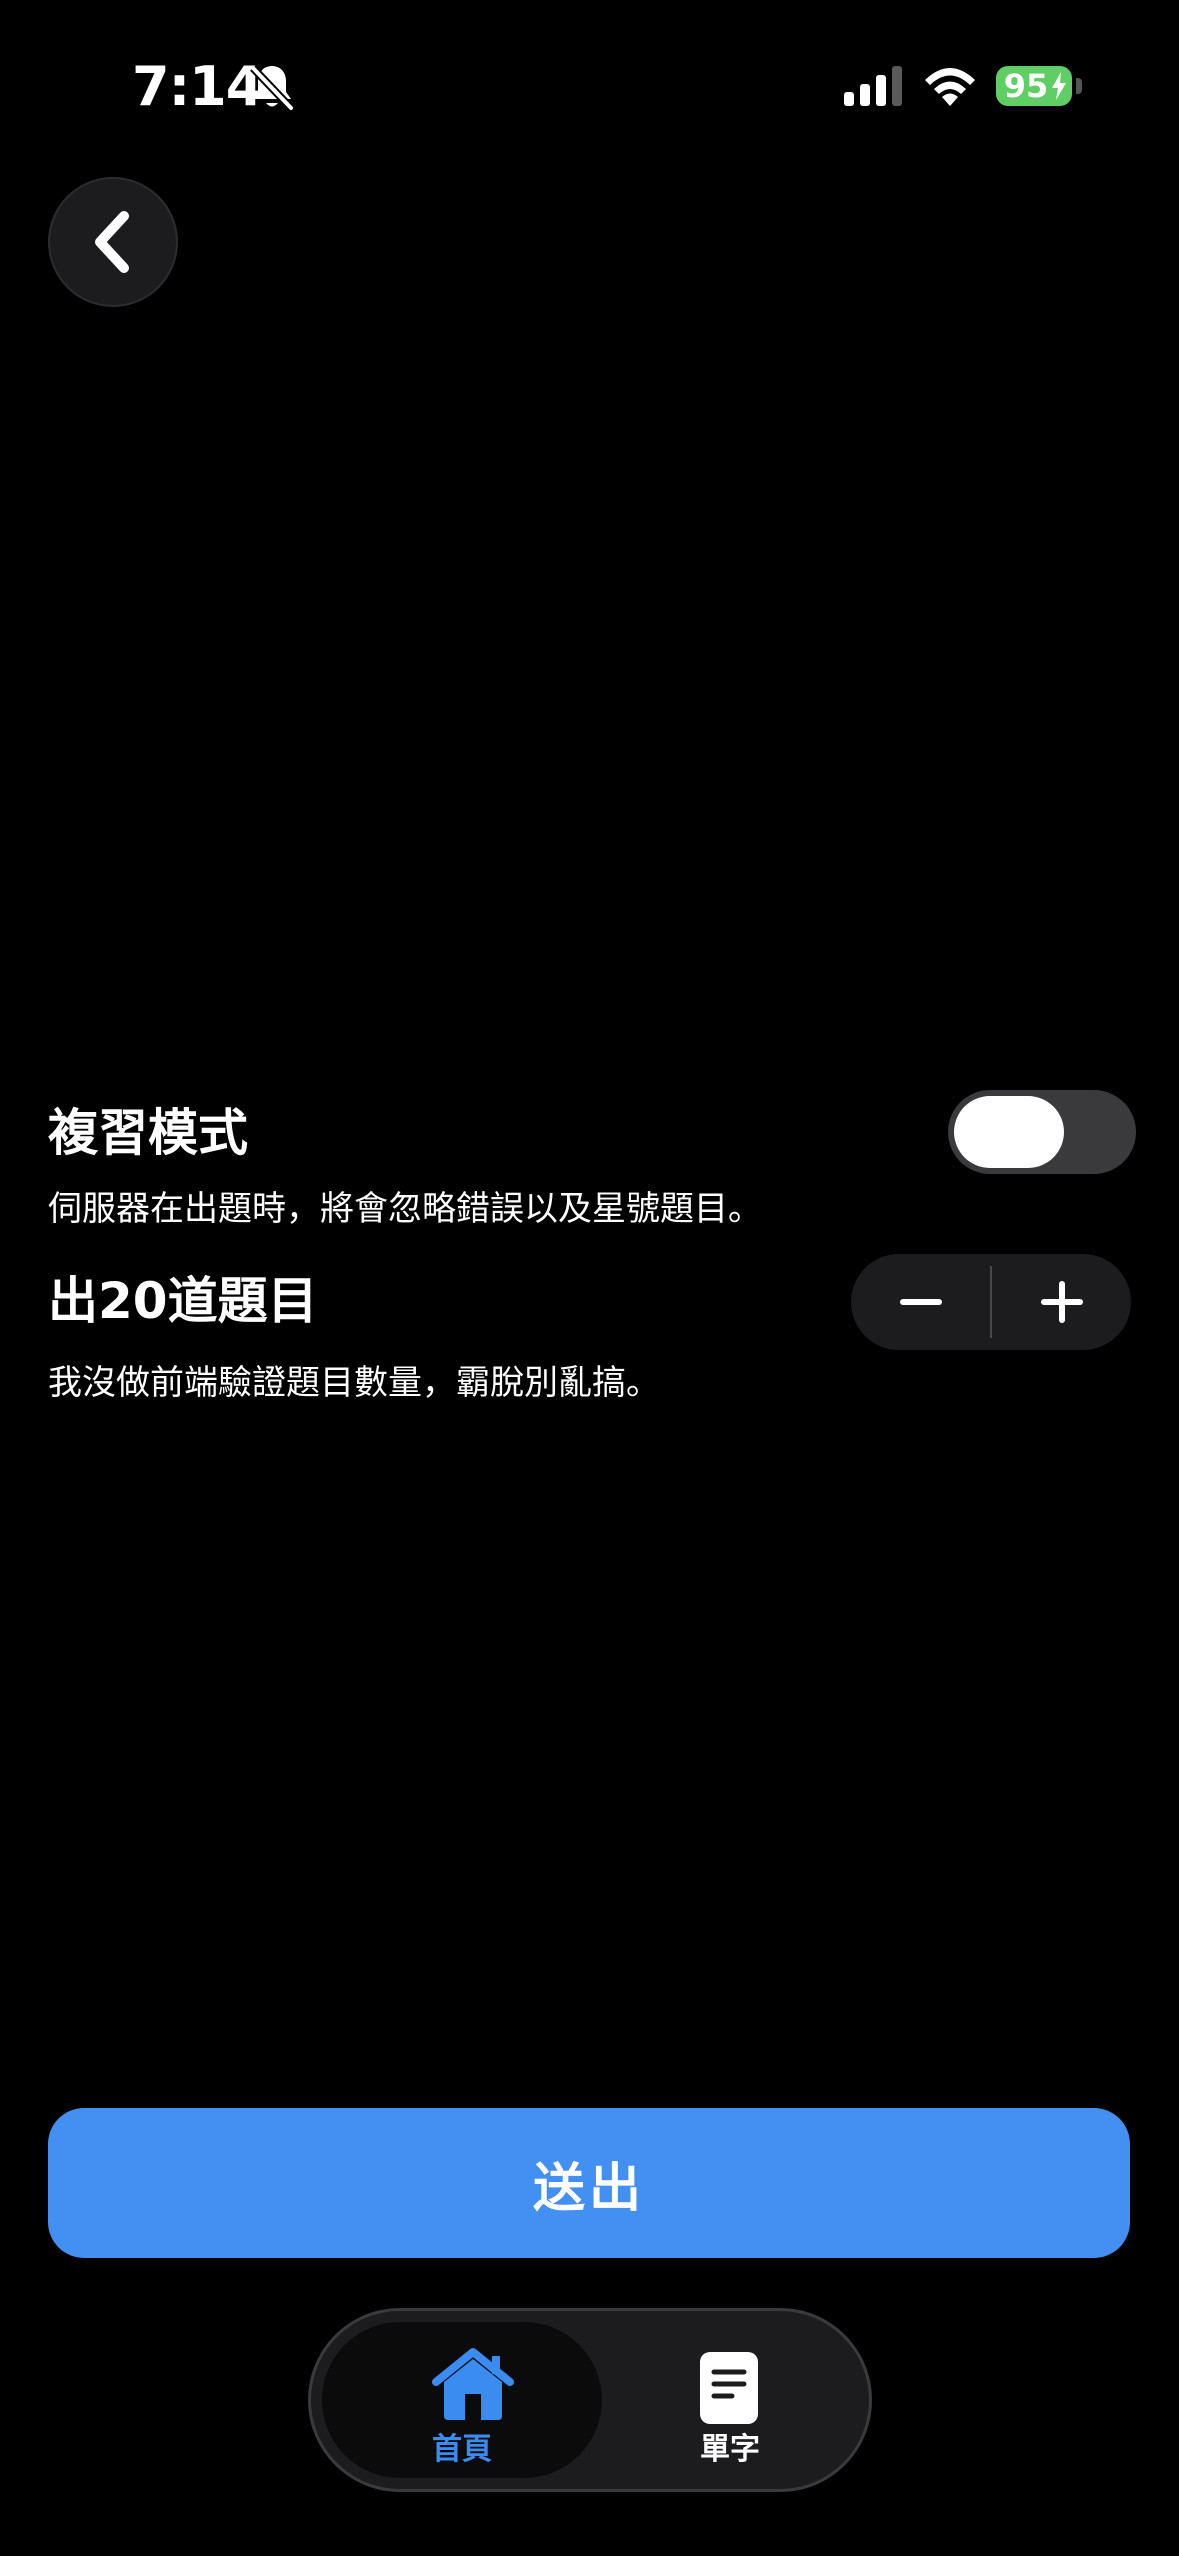 This screenshot has height=2556, width=1179. I want to click on question-count-description: 我沒做前端驗證題目數量，霸脫別亂搞。, so click(354, 1383).